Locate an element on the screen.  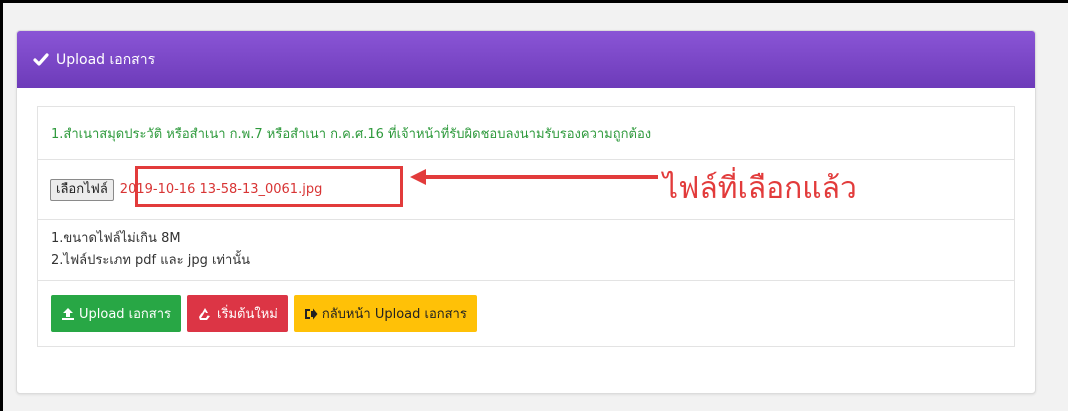
choose-file-button: เลือกไฟล์ is located at coordinates (82, 189).